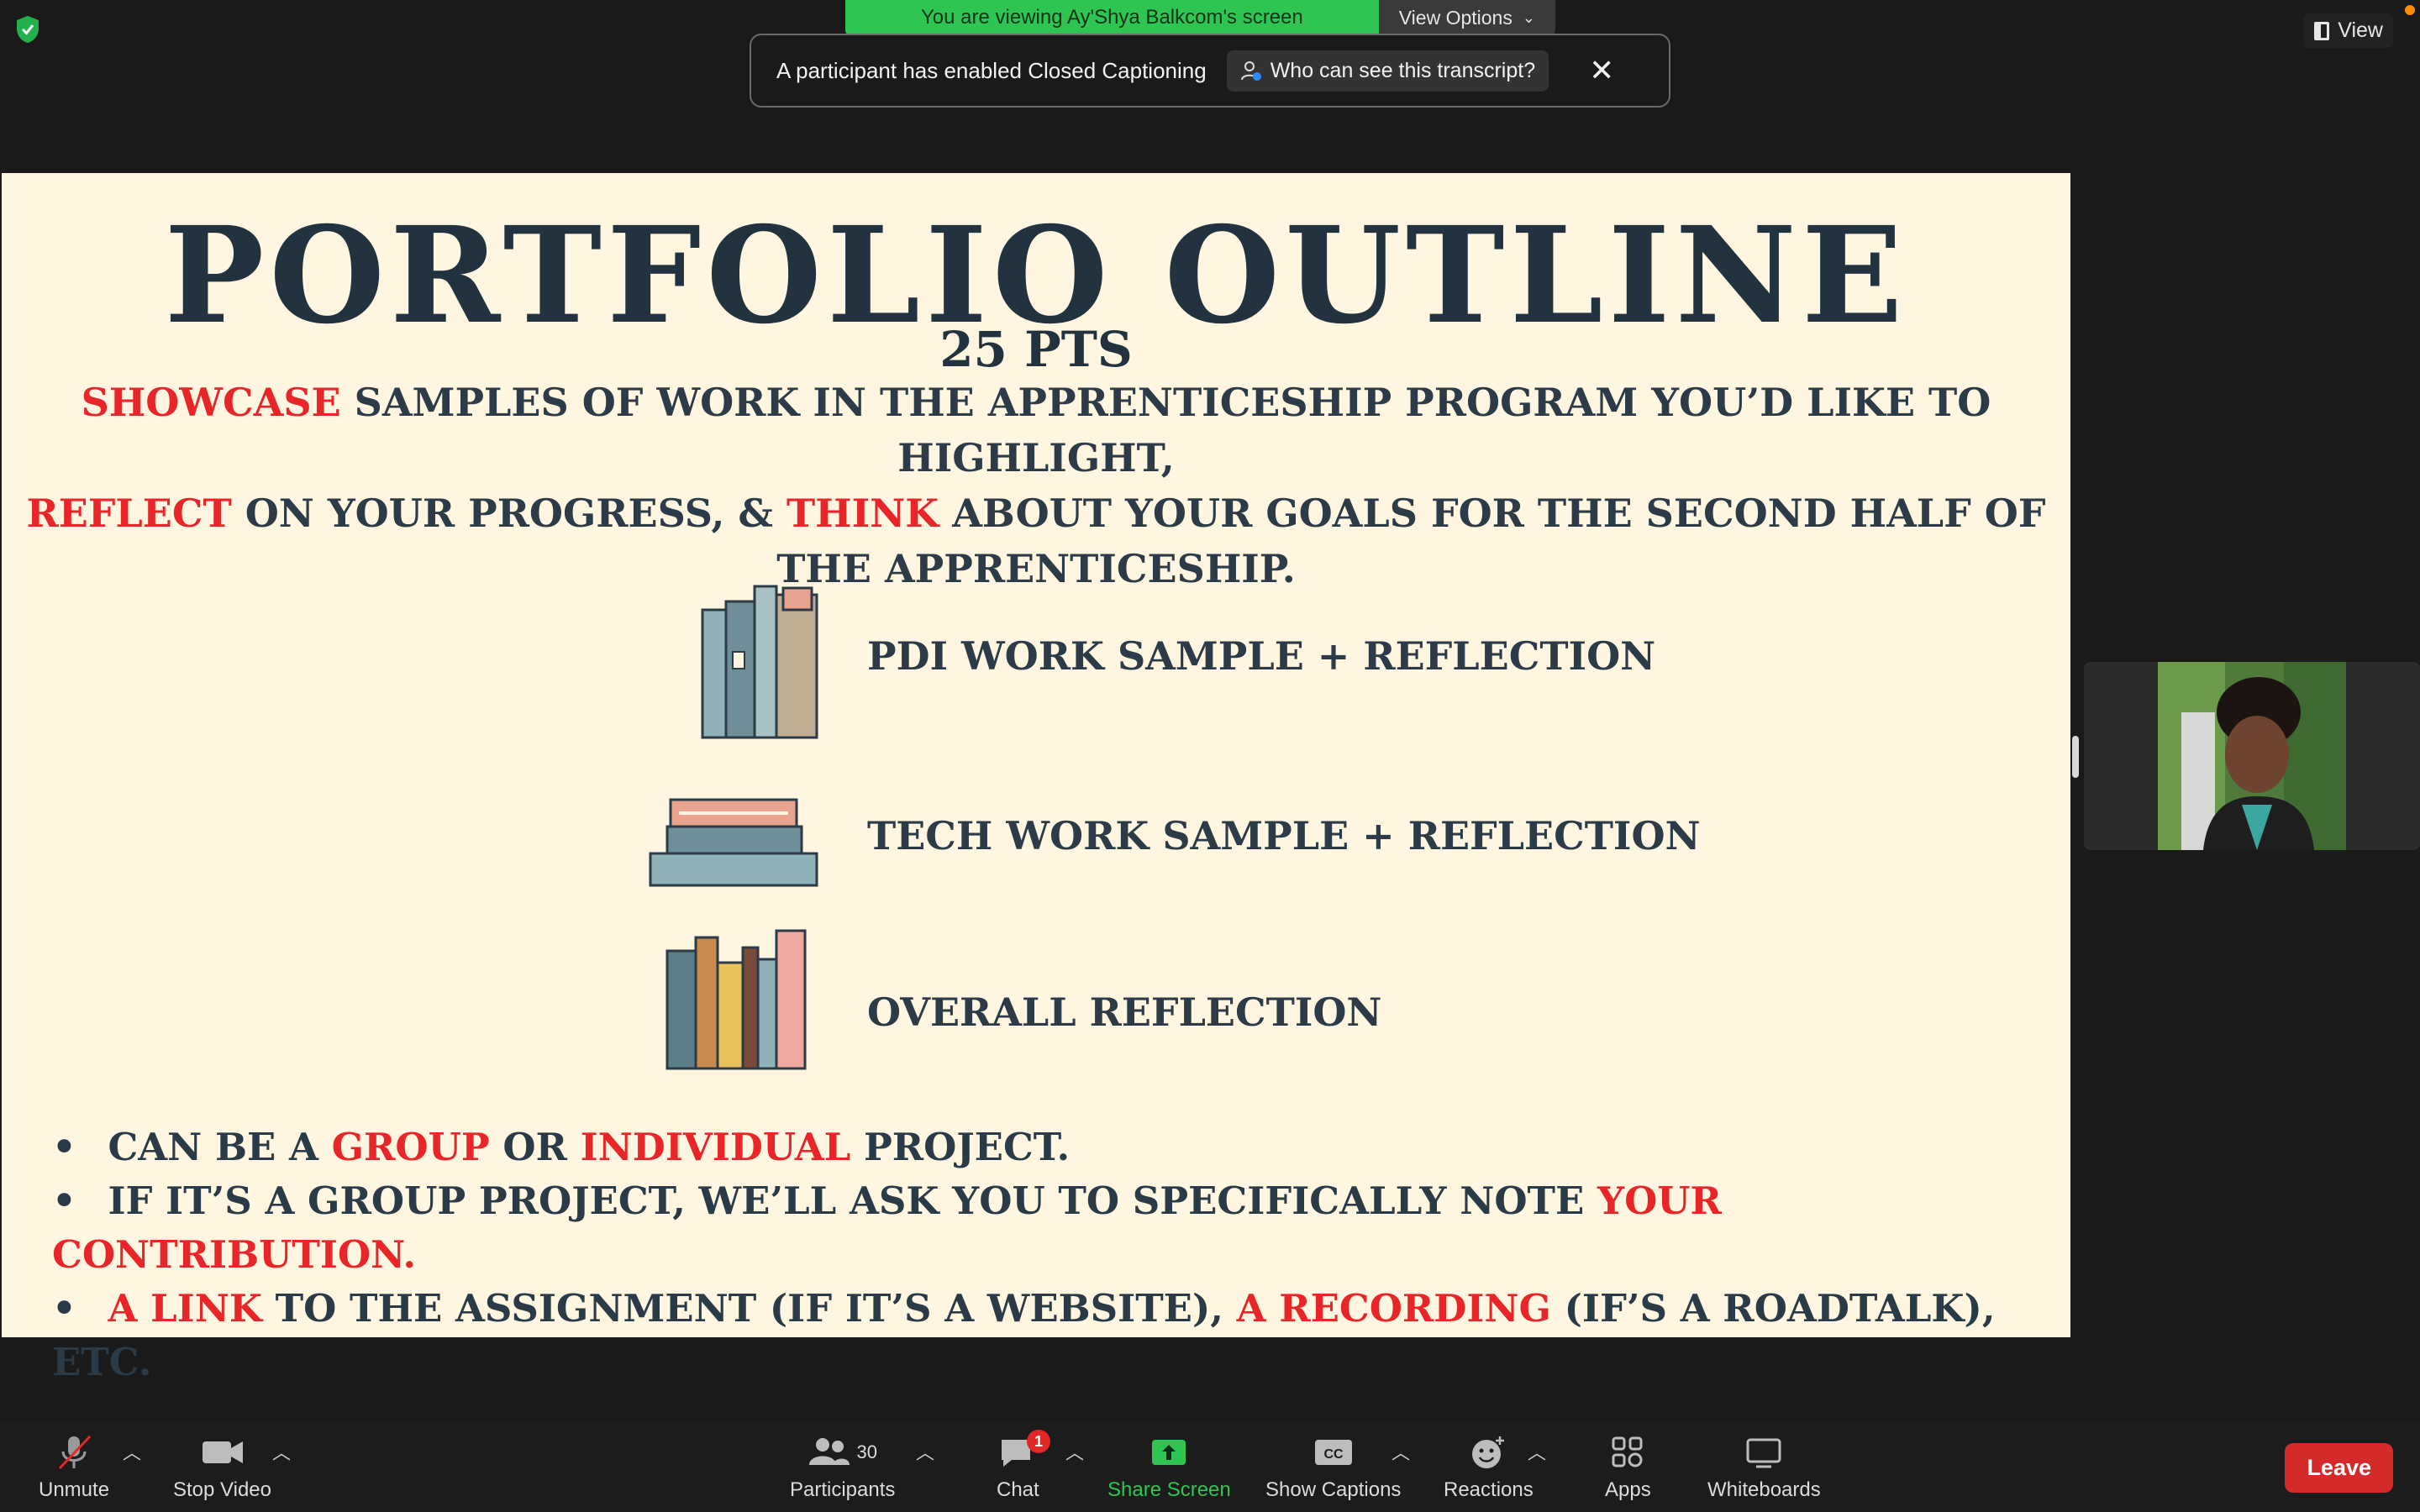  What do you see at coordinates (925, 1451) in the screenshot?
I see `participants-options-caret-icon: ︿` at bounding box center [925, 1451].